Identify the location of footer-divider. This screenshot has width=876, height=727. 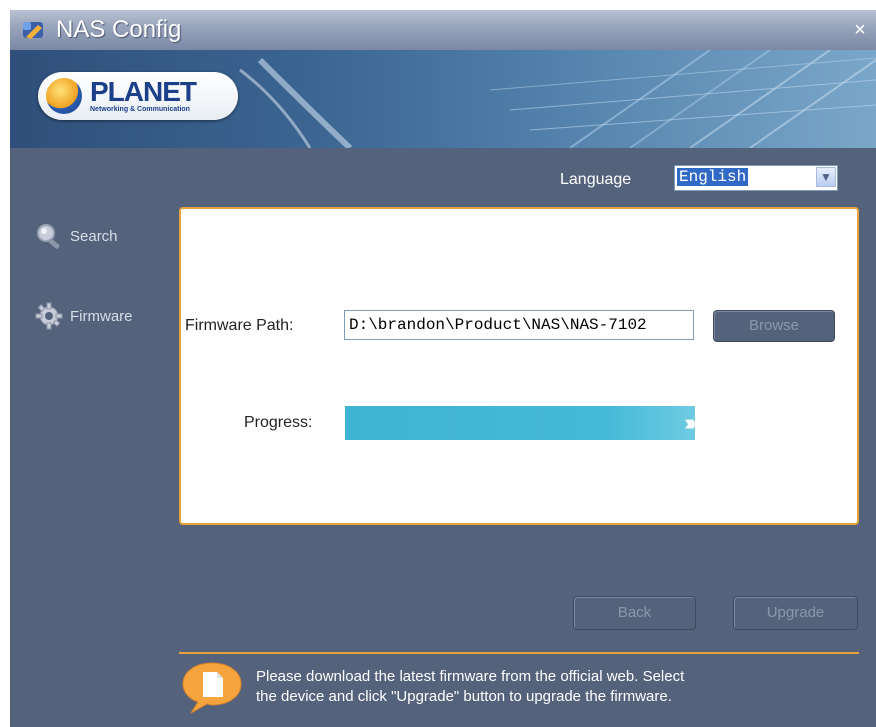
(519, 653).